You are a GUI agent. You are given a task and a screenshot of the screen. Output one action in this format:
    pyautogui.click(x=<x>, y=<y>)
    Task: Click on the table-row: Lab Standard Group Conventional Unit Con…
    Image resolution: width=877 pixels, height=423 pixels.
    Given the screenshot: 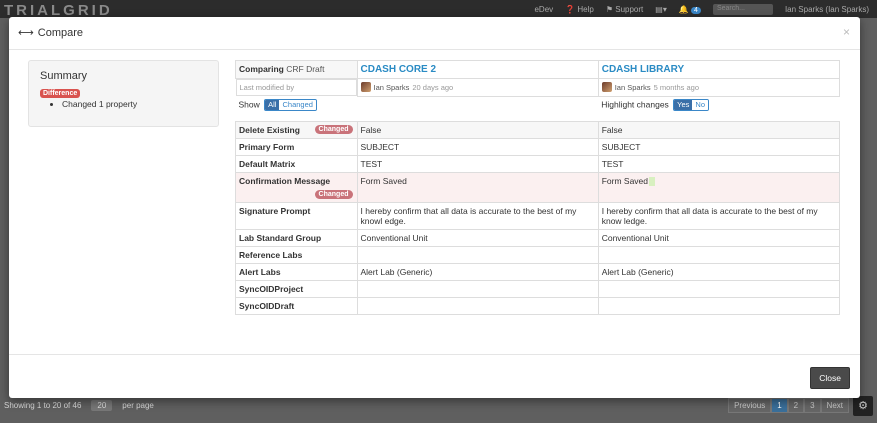 What is the action you would take?
    pyautogui.click(x=538, y=237)
    